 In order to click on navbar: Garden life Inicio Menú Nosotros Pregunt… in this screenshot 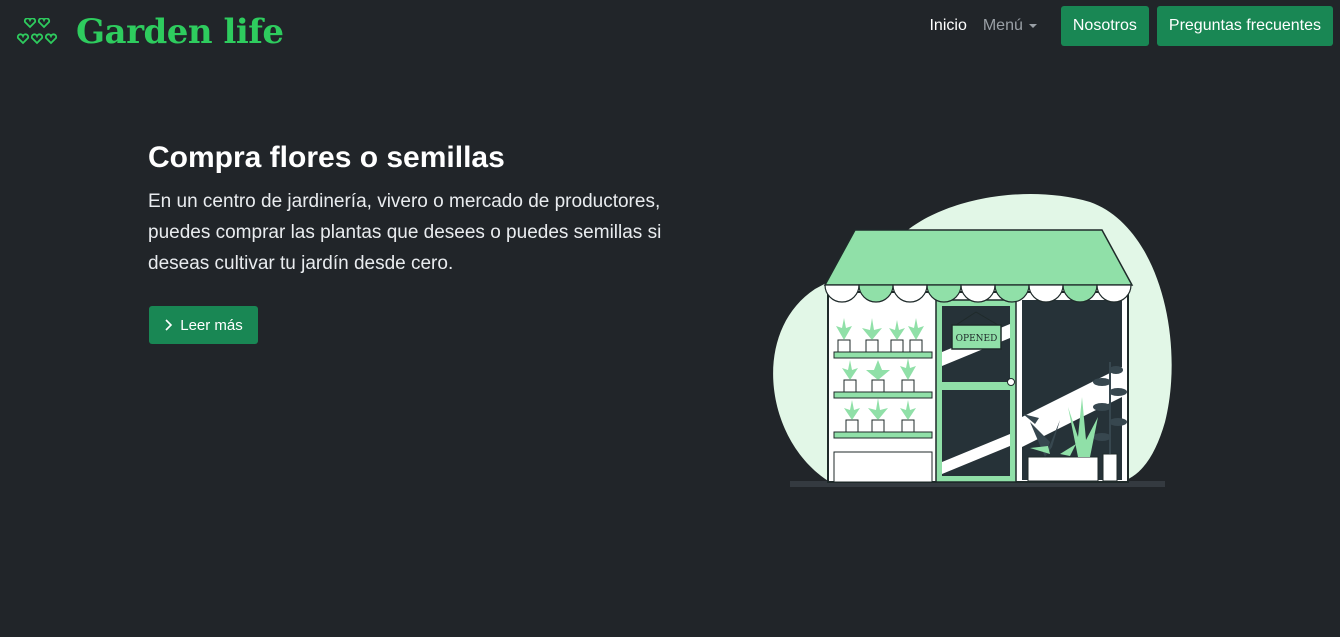, I will do `click(670, 31)`.